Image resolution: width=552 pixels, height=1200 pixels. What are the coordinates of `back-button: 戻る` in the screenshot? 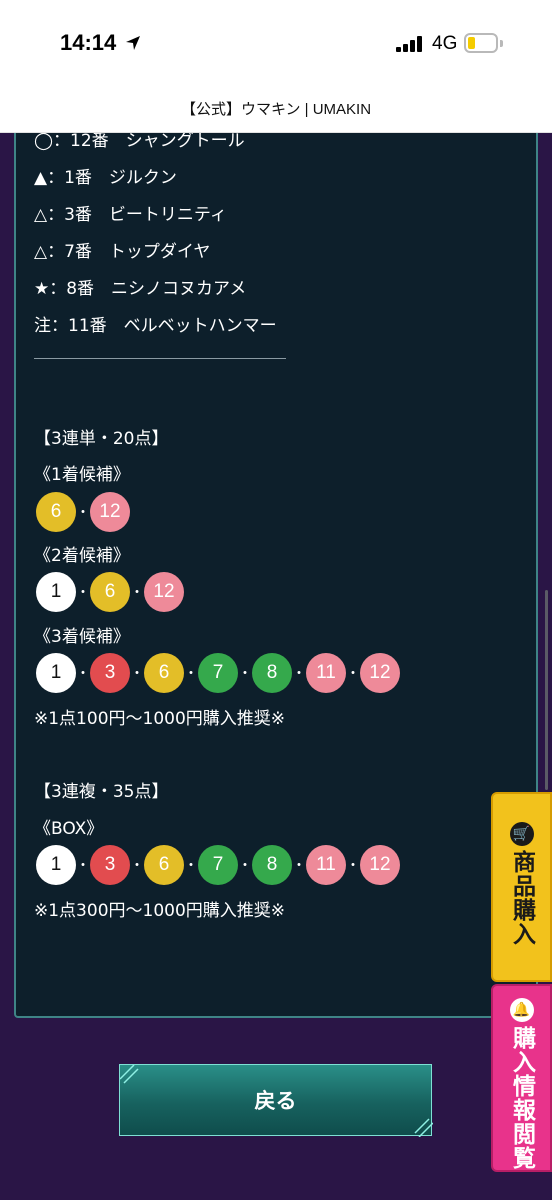 It's located at (276, 1100).